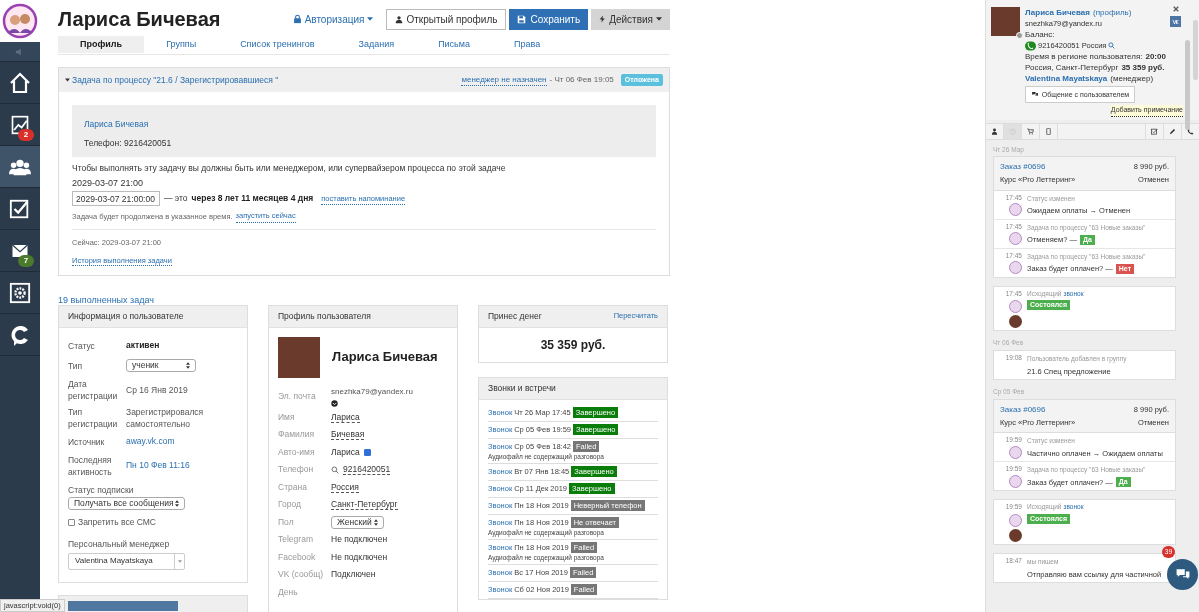  What do you see at coordinates (293, 487) in the screenshot?
I see `field-label: Страна` at bounding box center [293, 487].